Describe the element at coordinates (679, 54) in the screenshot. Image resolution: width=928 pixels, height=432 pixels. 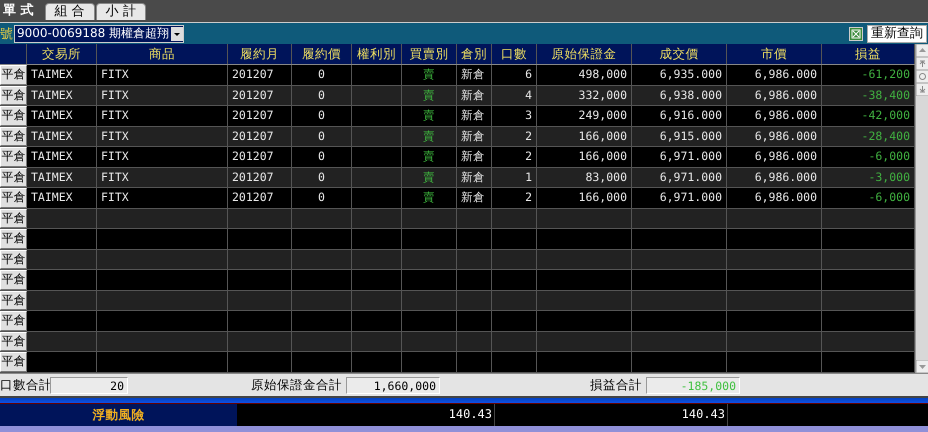
I see `column-header: 成交價` at that location.